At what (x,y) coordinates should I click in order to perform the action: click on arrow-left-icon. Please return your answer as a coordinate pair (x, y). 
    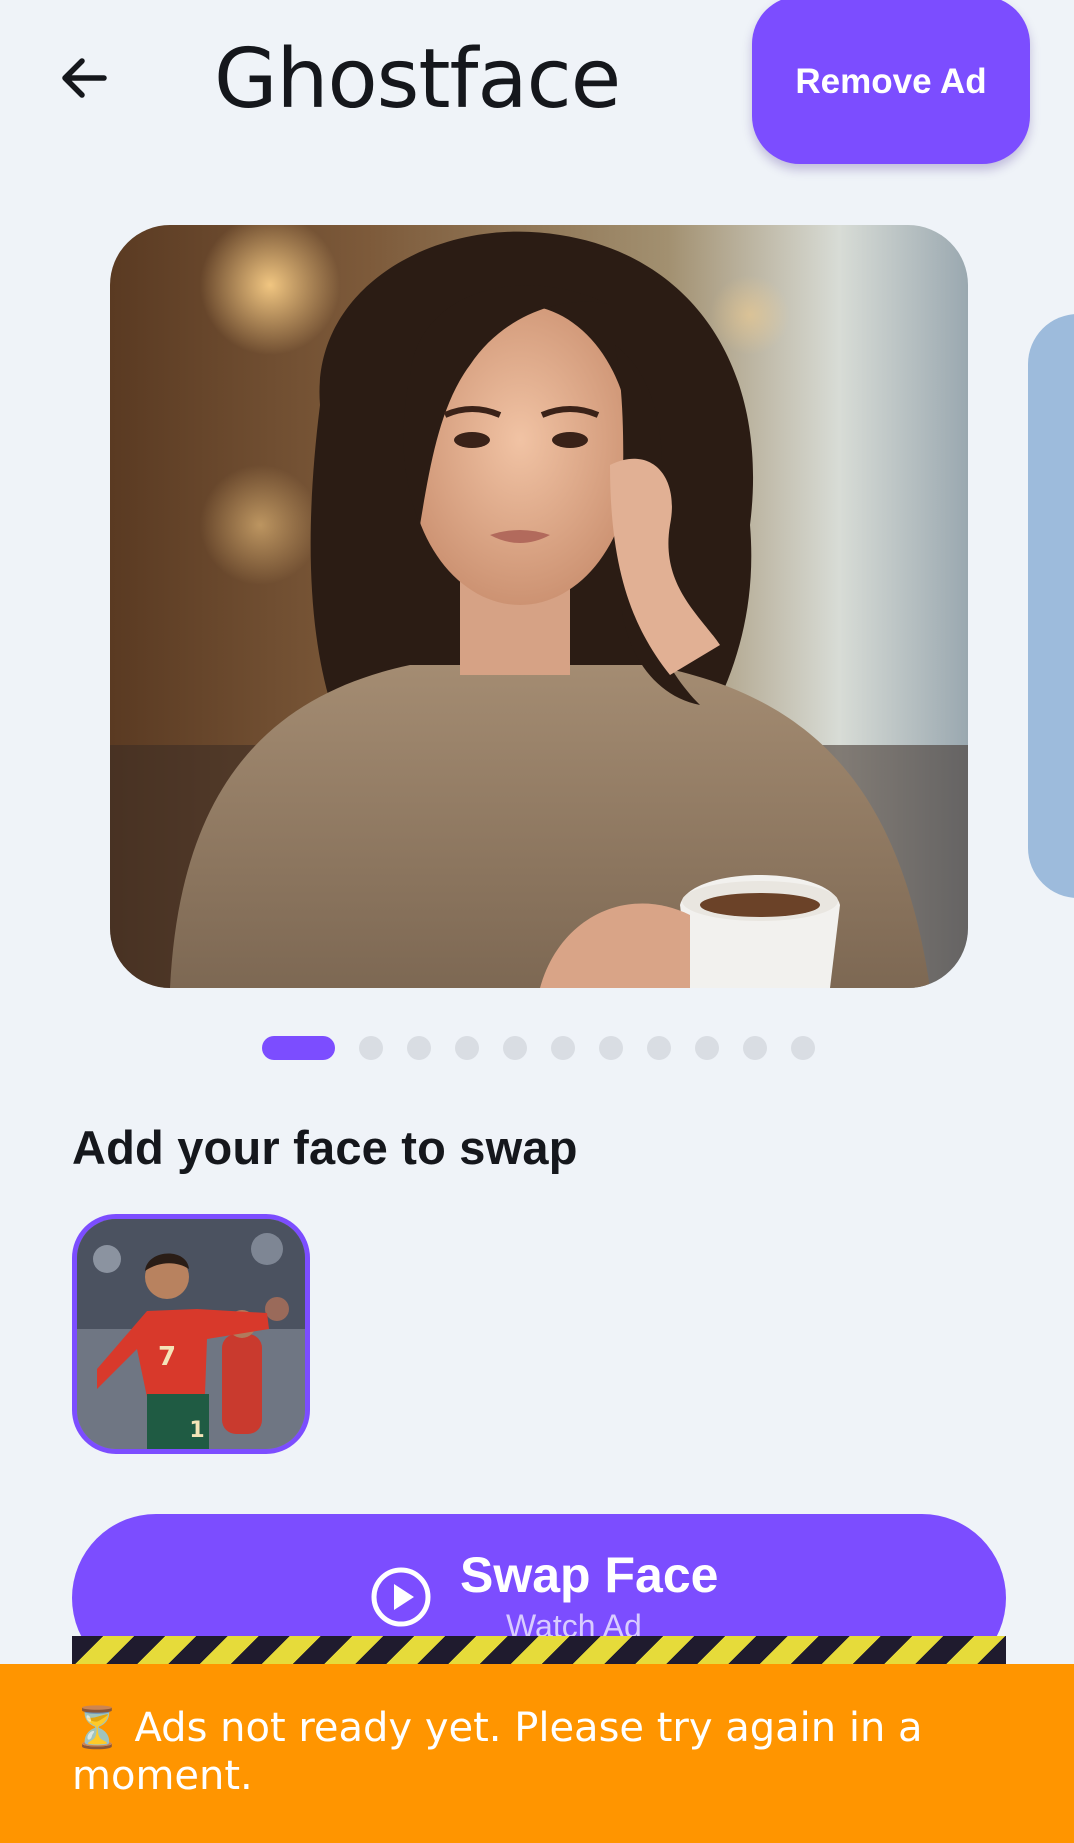
    Looking at the image, I should click on (84, 78).